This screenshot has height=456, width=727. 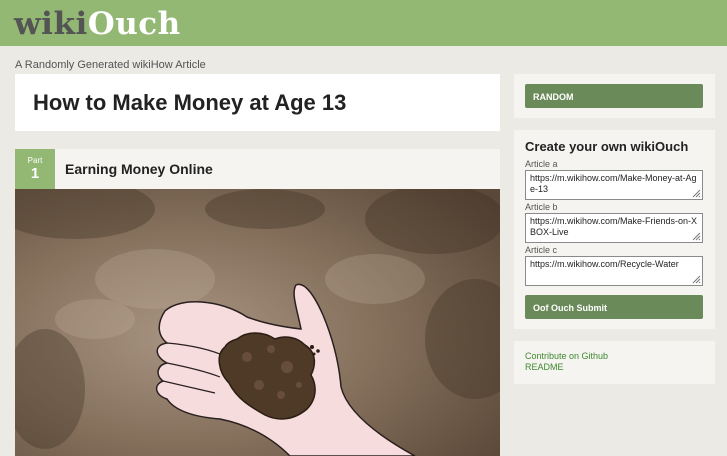 I want to click on readme-link: README, so click(x=544, y=367).